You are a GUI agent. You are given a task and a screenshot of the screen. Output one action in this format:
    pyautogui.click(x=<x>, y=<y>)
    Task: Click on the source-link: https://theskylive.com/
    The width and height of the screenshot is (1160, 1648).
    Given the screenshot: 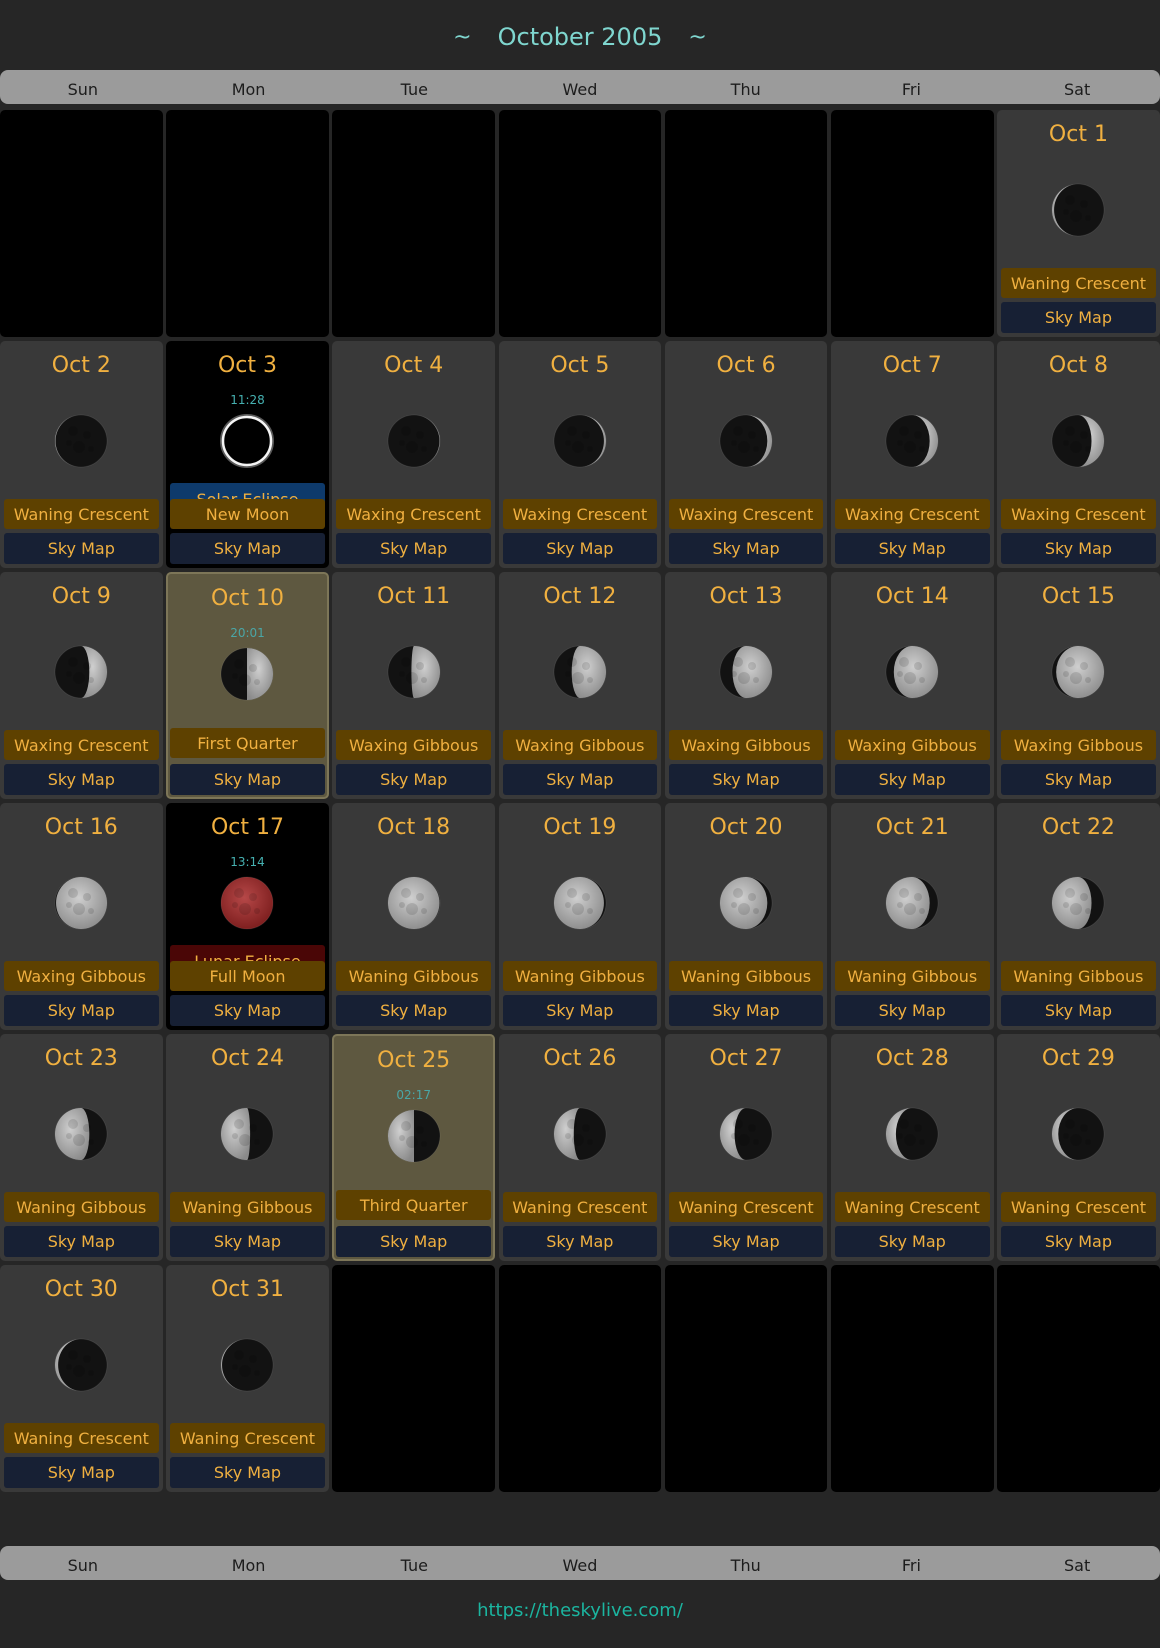 What is the action you would take?
    pyautogui.click(x=580, y=1610)
    